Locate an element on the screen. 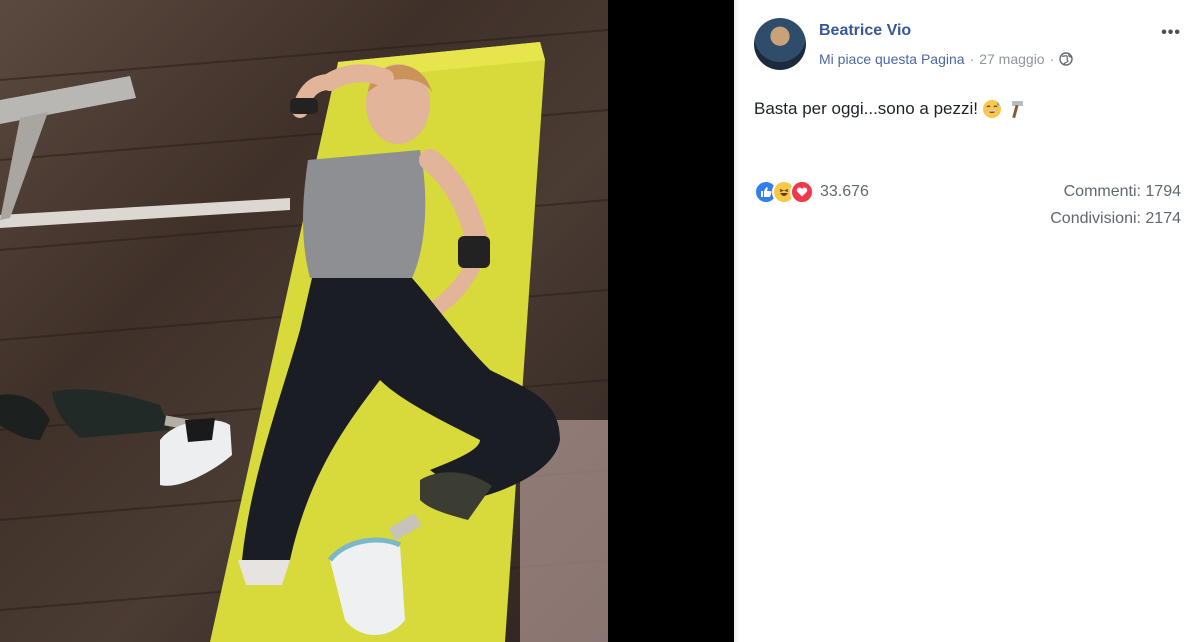 This screenshot has width=1201, height=642. photo-black-band is located at coordinates (671, 321).